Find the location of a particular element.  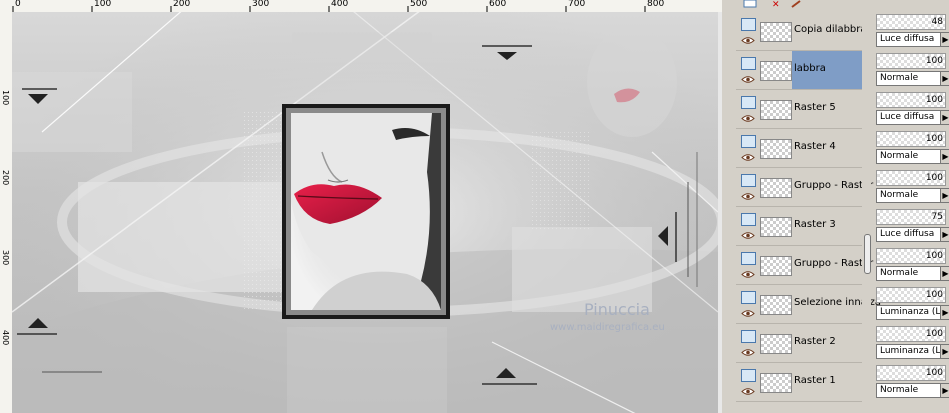

layers-splitter is located at coordinates (866, 212).